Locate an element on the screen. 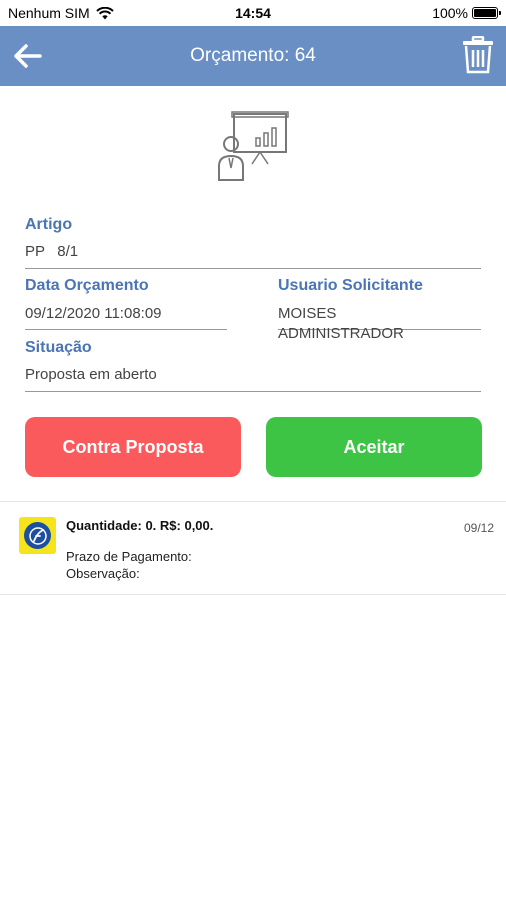  page-title: Orçamento: 64 is located at coordinates (253, 55).